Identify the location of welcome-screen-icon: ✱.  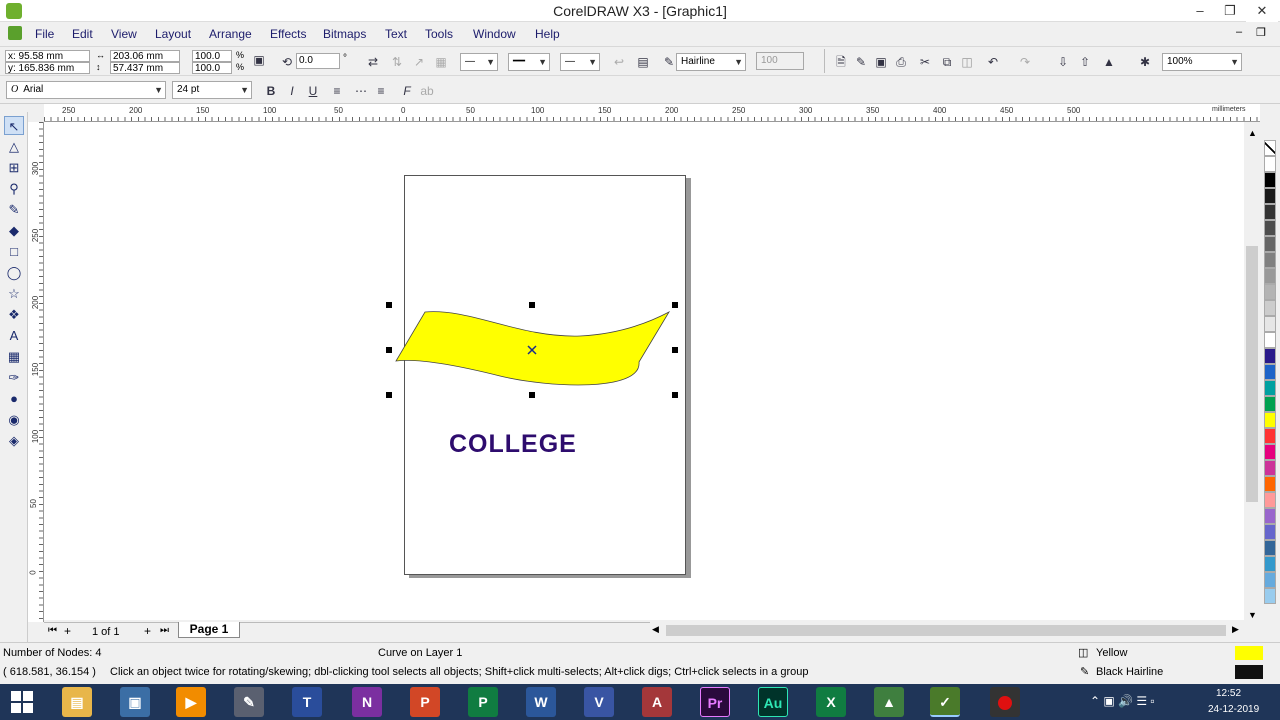
(1145, 62).